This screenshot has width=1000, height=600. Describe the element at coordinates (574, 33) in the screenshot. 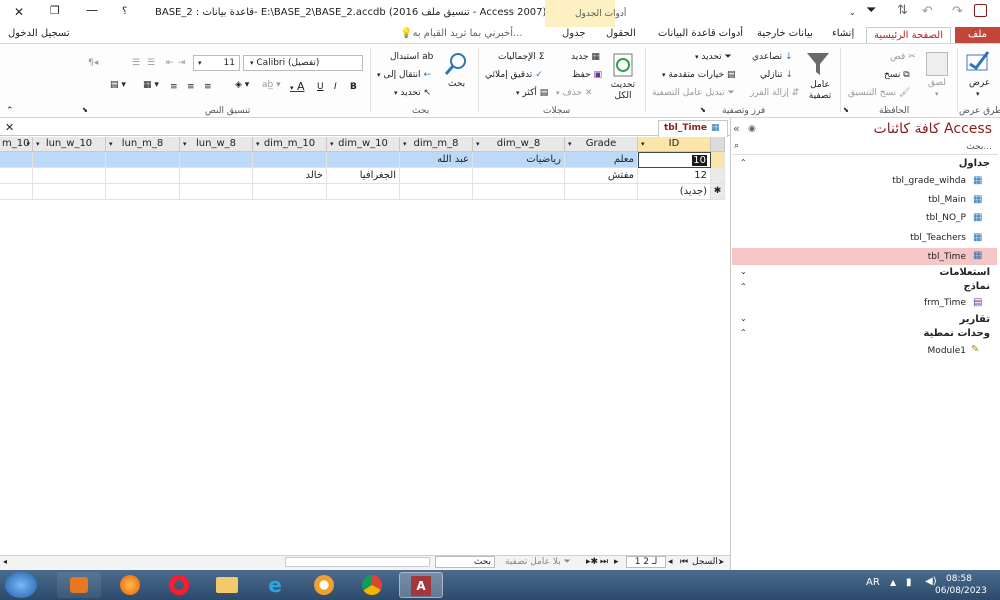

I see `tab-table: جدول` at that location.